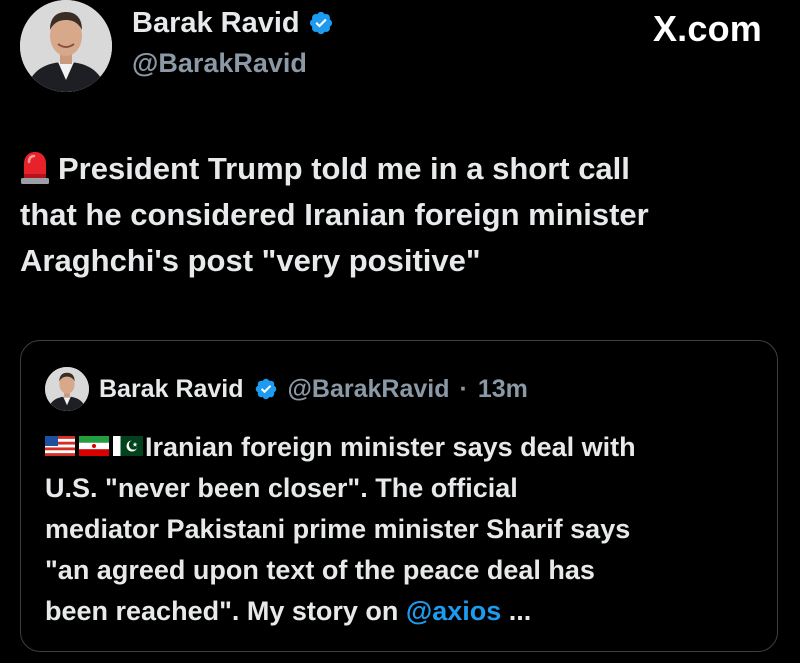 The height and width of the screenshot is (663, 800). Describe the element at coordinates (344, 168) in the screenshot. I see `post-line-1: President Trump told me in a short call` at that location.